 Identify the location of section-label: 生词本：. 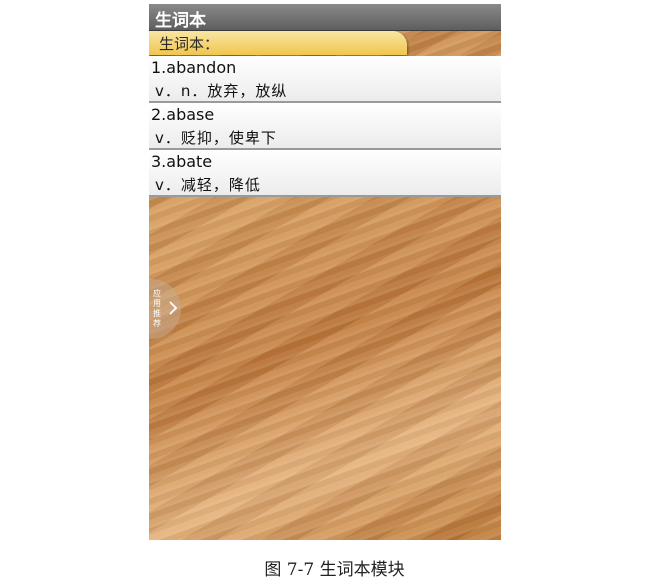
(189, 44).